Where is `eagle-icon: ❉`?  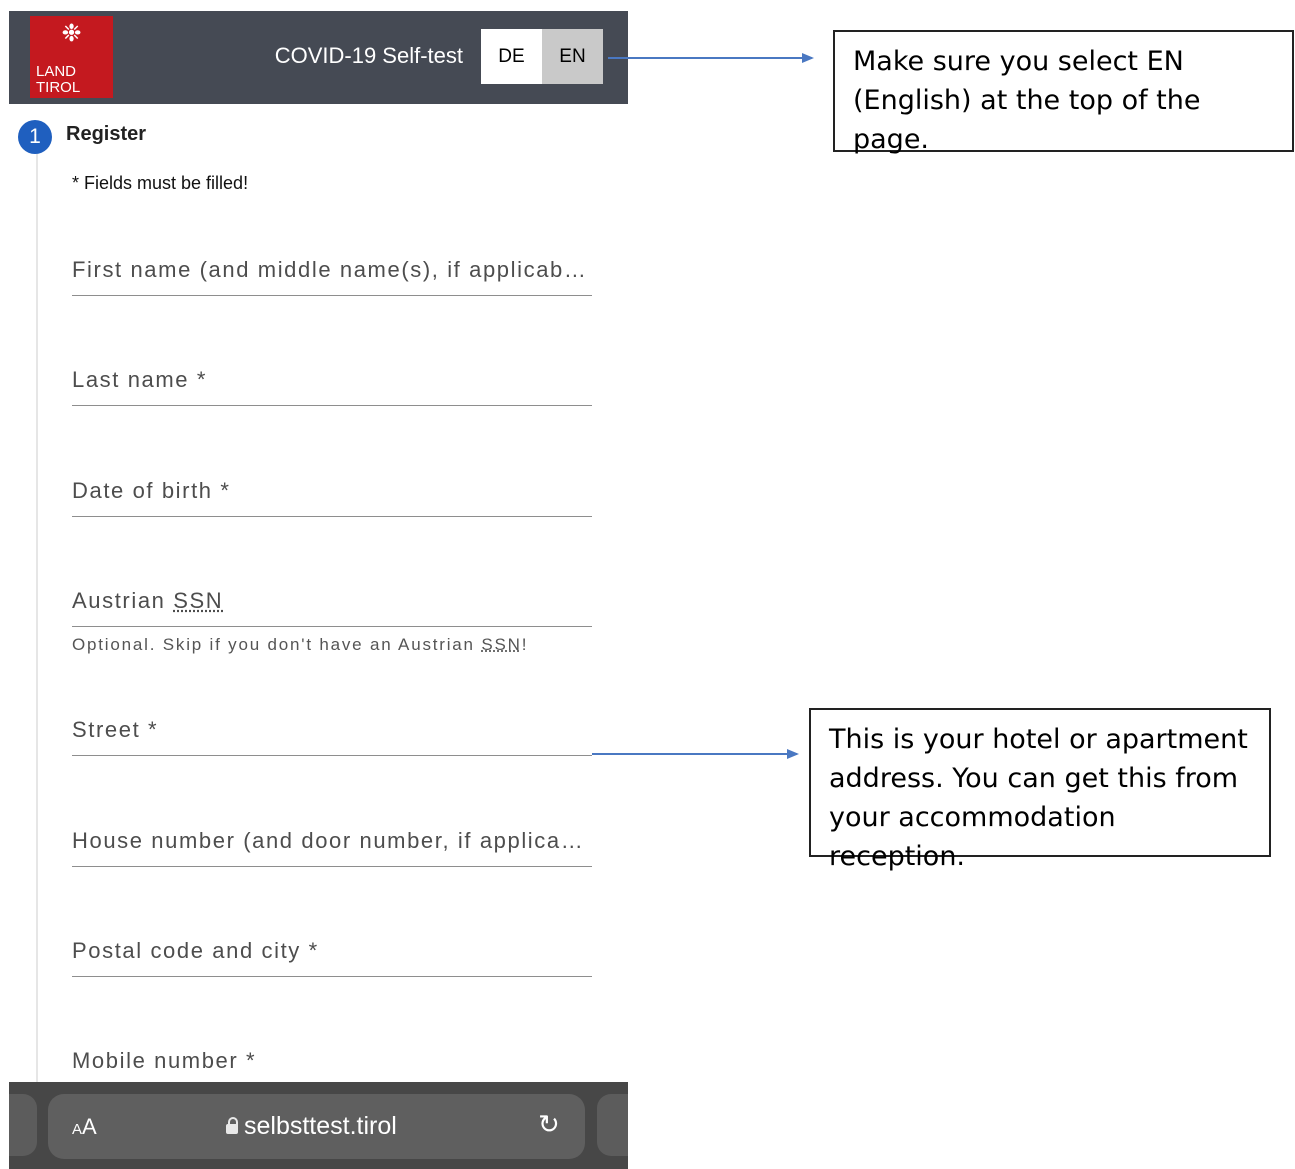
eagle-icon: ❉ is located at coordinates (71, 33).